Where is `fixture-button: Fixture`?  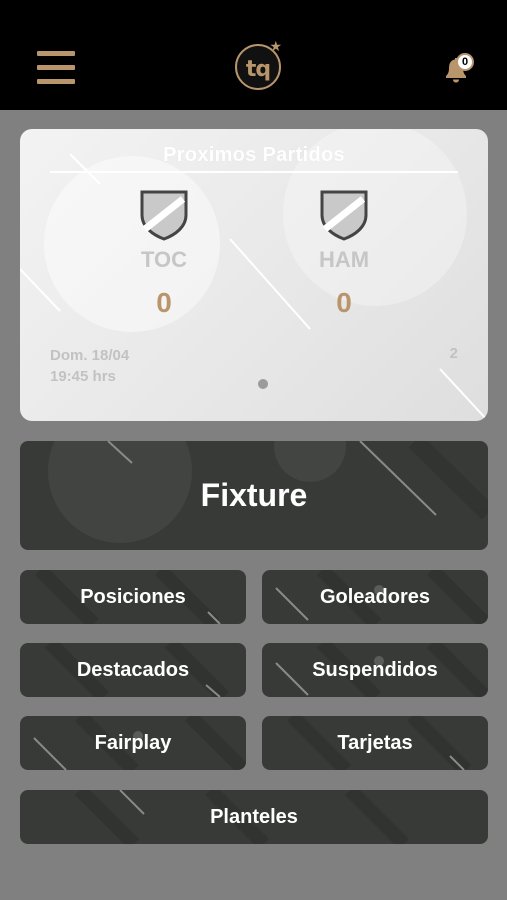
fixture-button: Fixture is located at coordinates (254, 495).